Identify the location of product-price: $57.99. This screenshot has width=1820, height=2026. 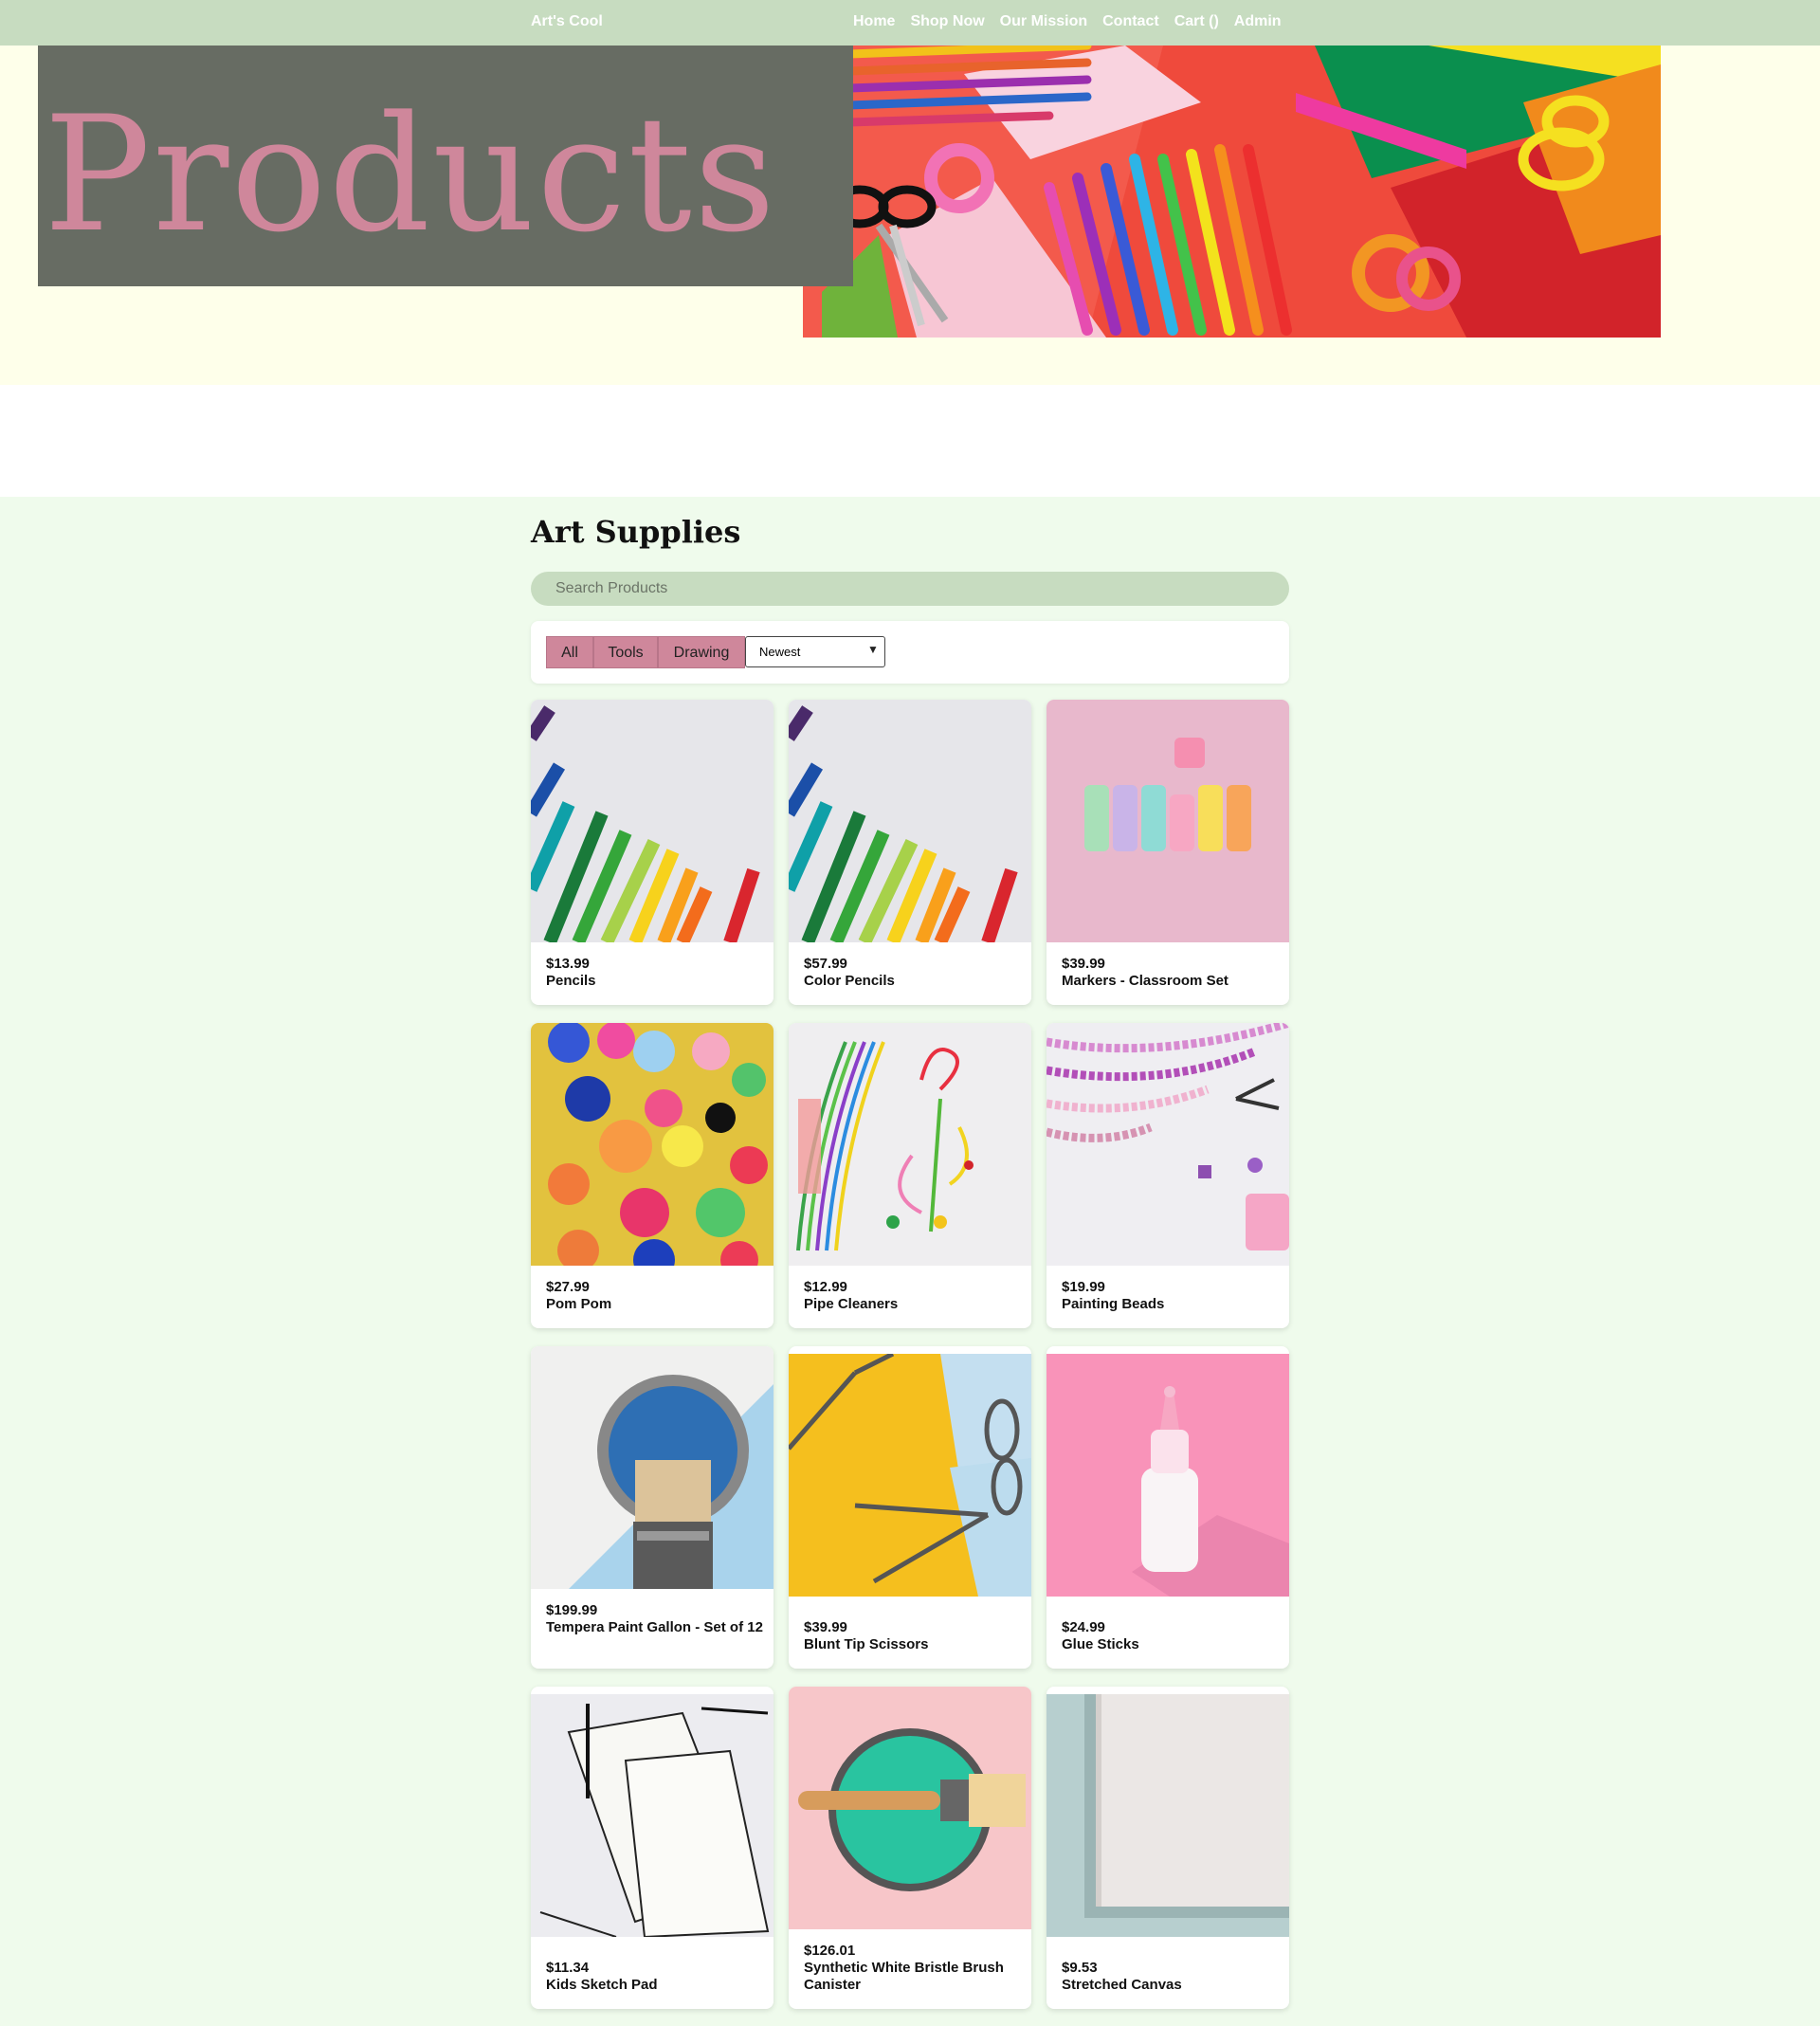
(825, 964).